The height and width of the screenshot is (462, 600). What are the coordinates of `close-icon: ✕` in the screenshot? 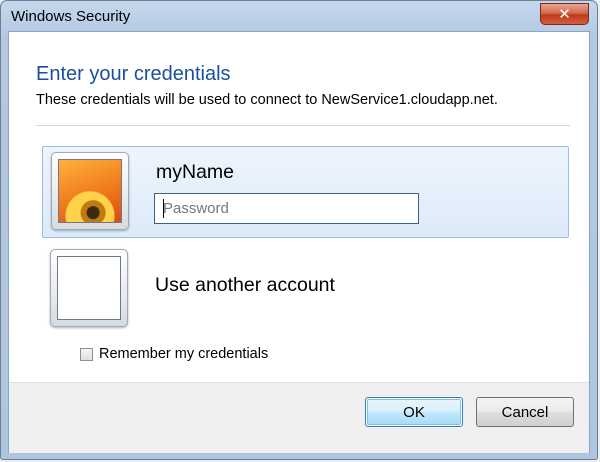 It's located at (564, 14).